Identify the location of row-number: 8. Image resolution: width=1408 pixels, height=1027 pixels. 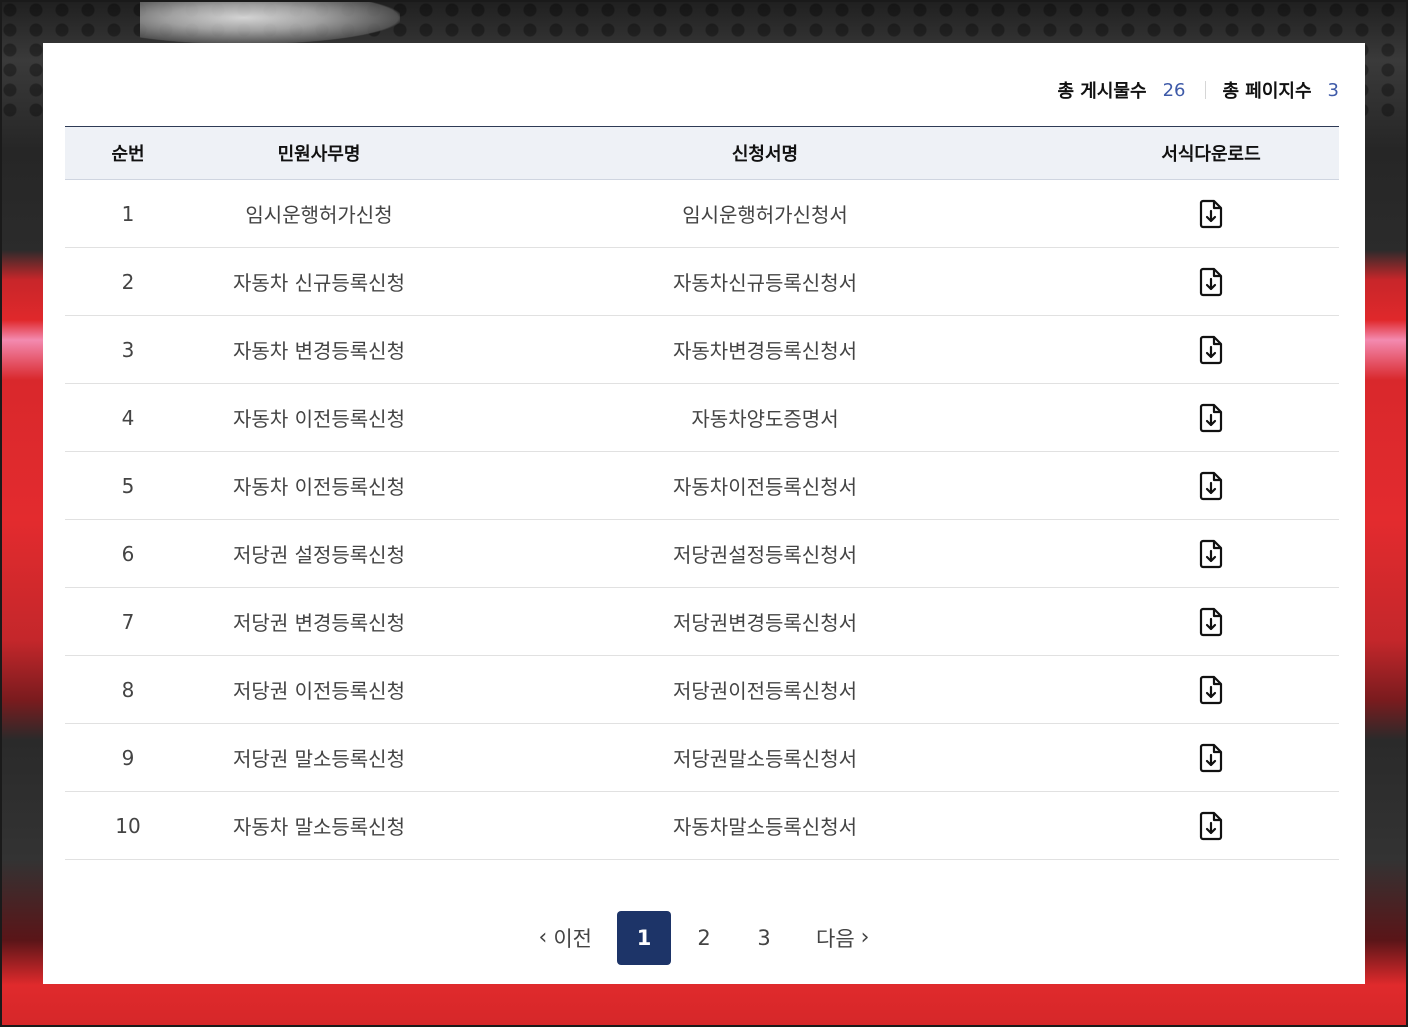
(128, 689).